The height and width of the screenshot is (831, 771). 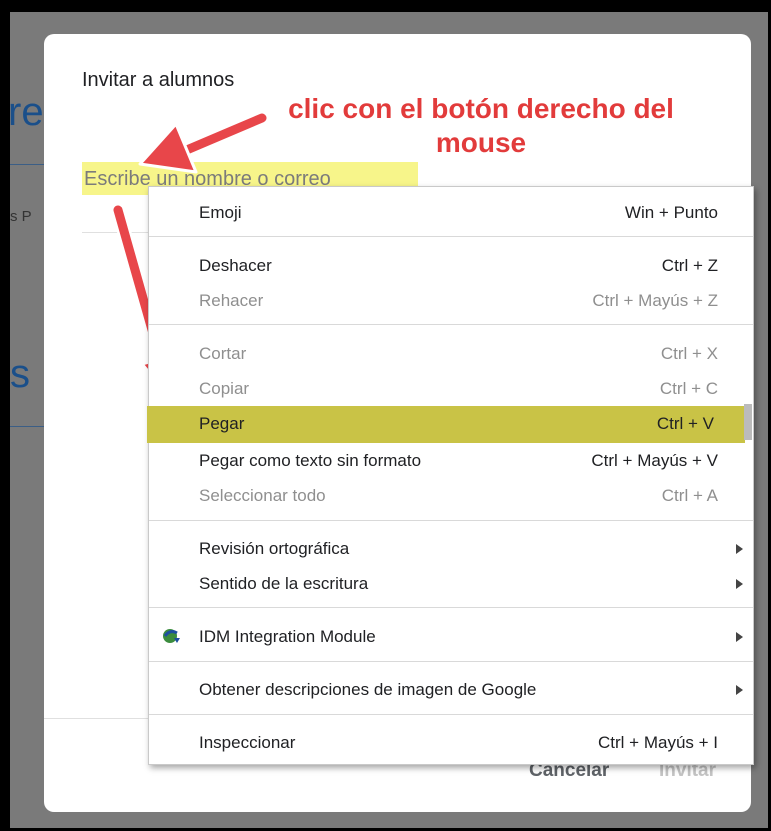 What do you see at coordinates (287, 636) in the screenshot?
I see `menu-item-label: IDM Integration Module` at bounding box center [287, 636].